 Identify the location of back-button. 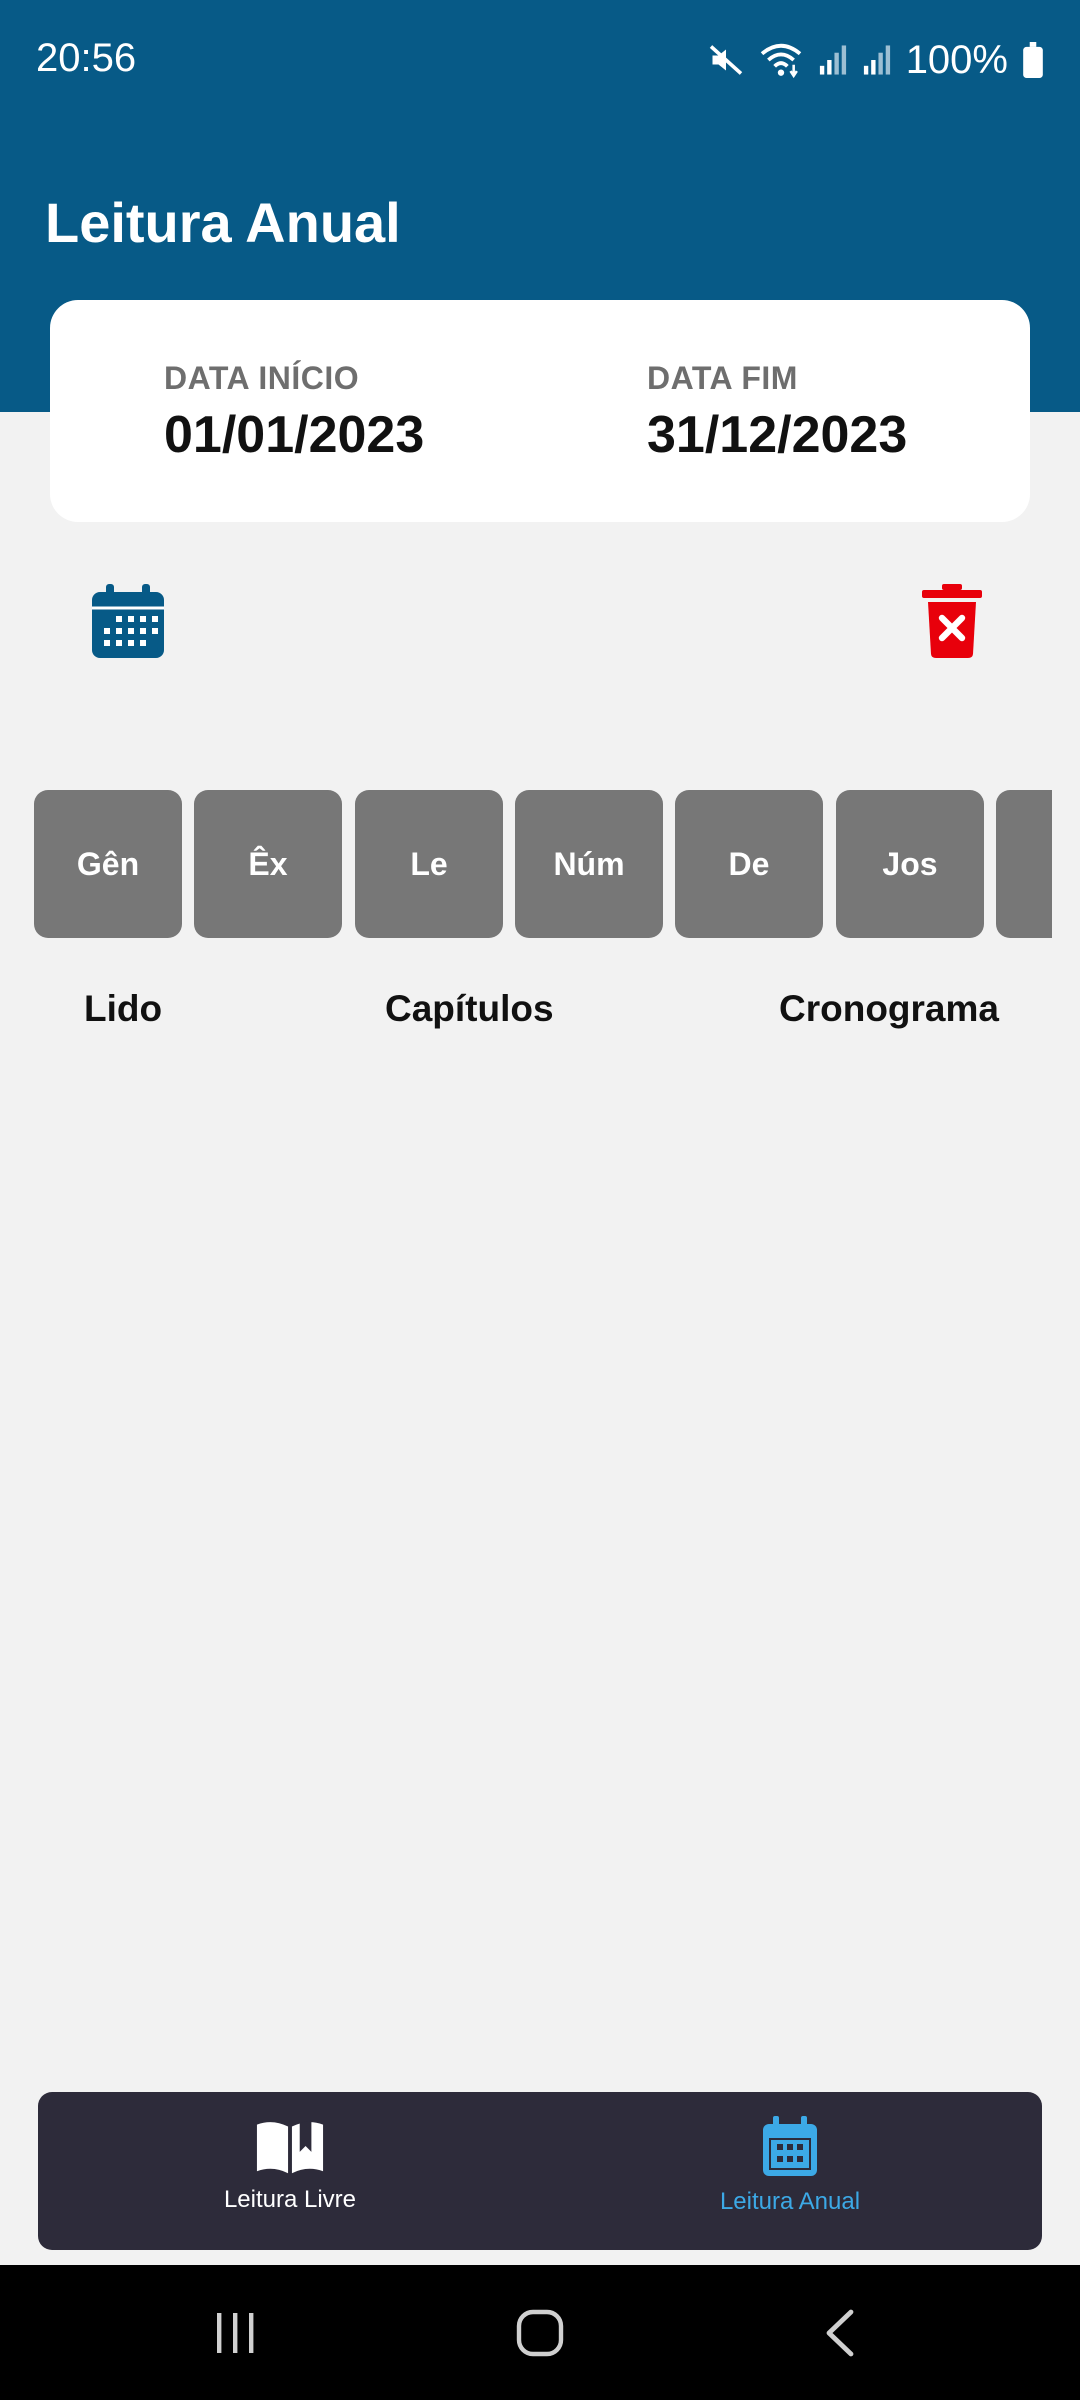
(840, 2332).